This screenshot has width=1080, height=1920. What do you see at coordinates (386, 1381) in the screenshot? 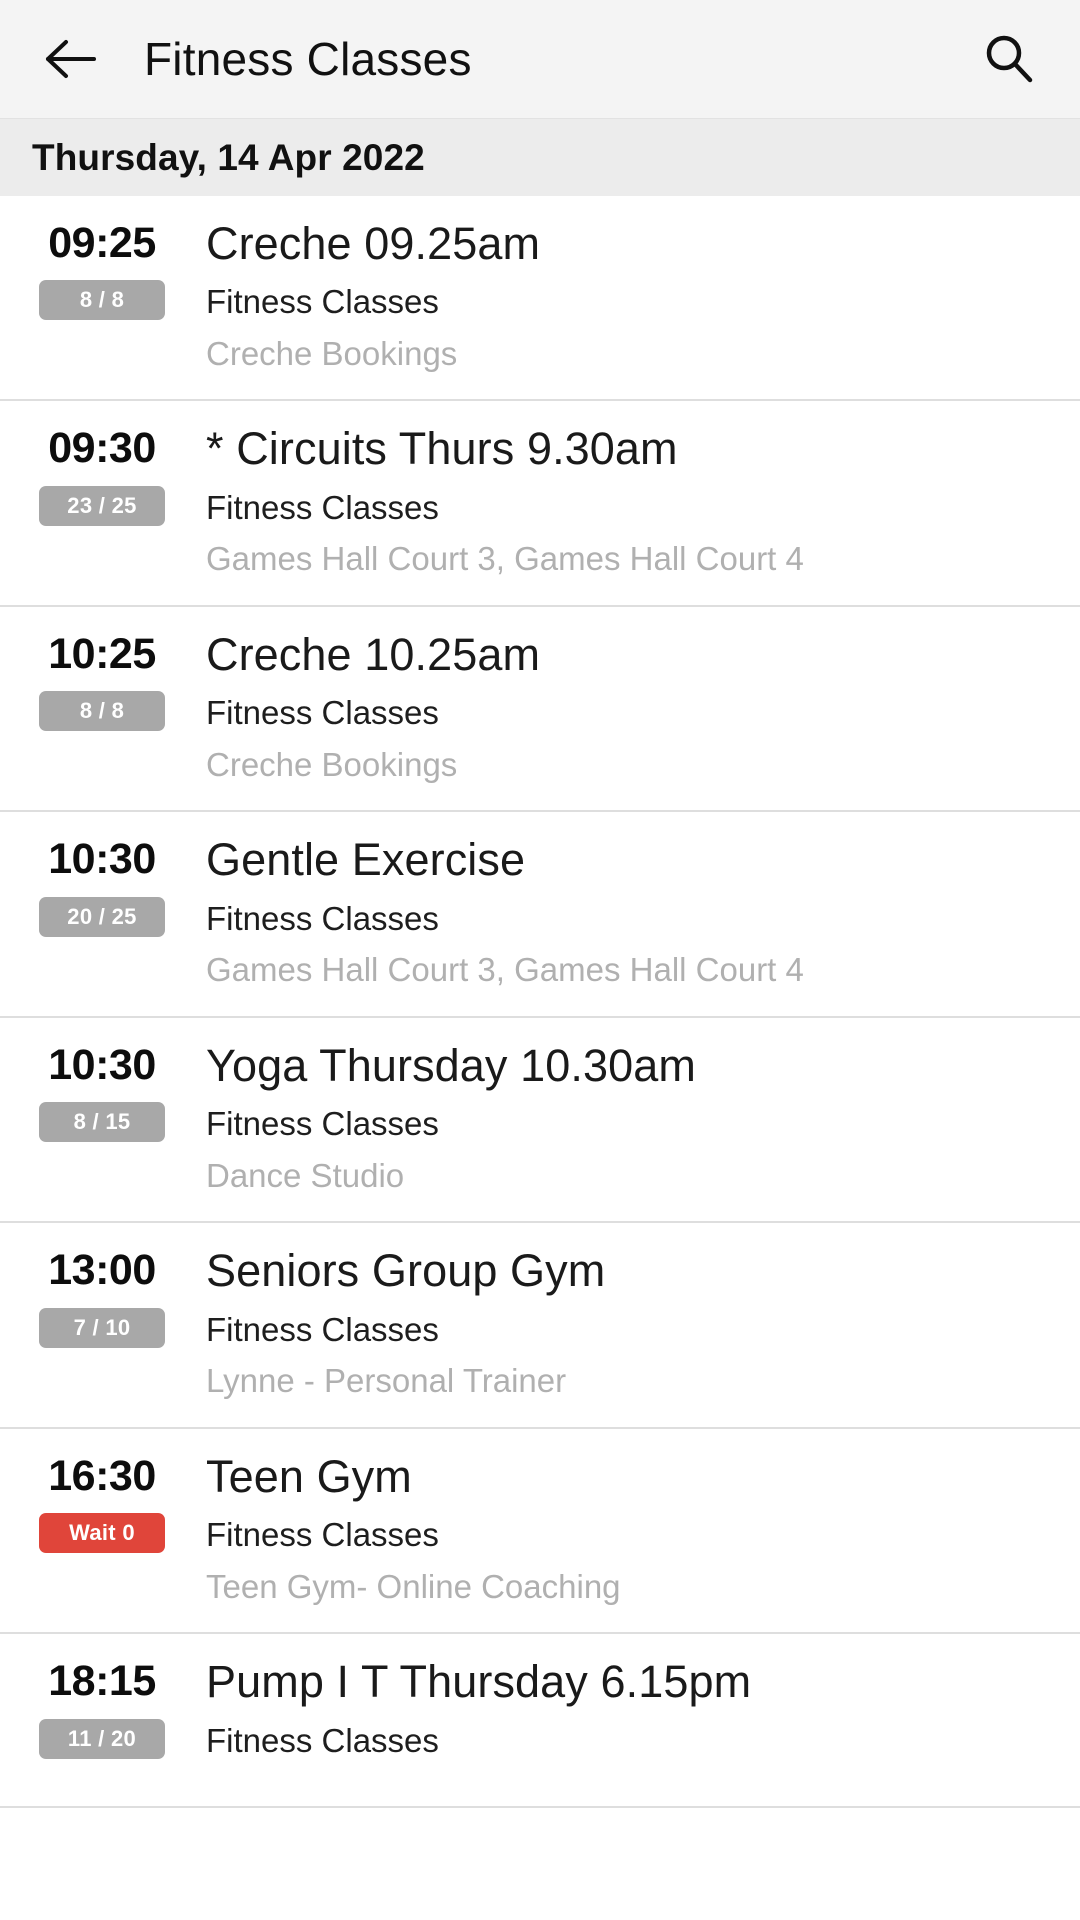
I see `class-location: Lynne - Personal Trainer` at bounding box center [386, 1381].